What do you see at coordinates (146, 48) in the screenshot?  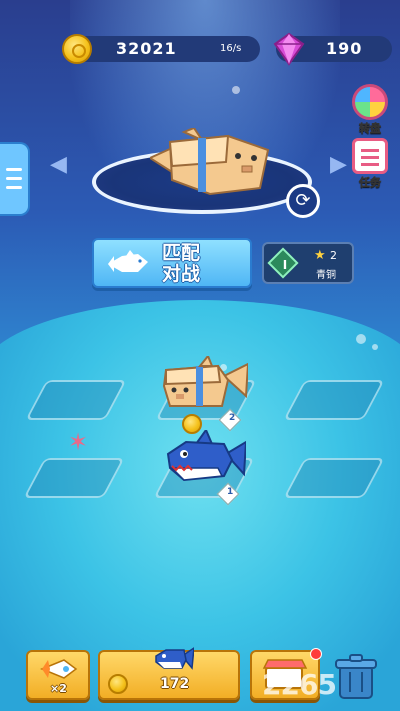 I see `coin-amount: 32021` at bounding box center [146, 48].